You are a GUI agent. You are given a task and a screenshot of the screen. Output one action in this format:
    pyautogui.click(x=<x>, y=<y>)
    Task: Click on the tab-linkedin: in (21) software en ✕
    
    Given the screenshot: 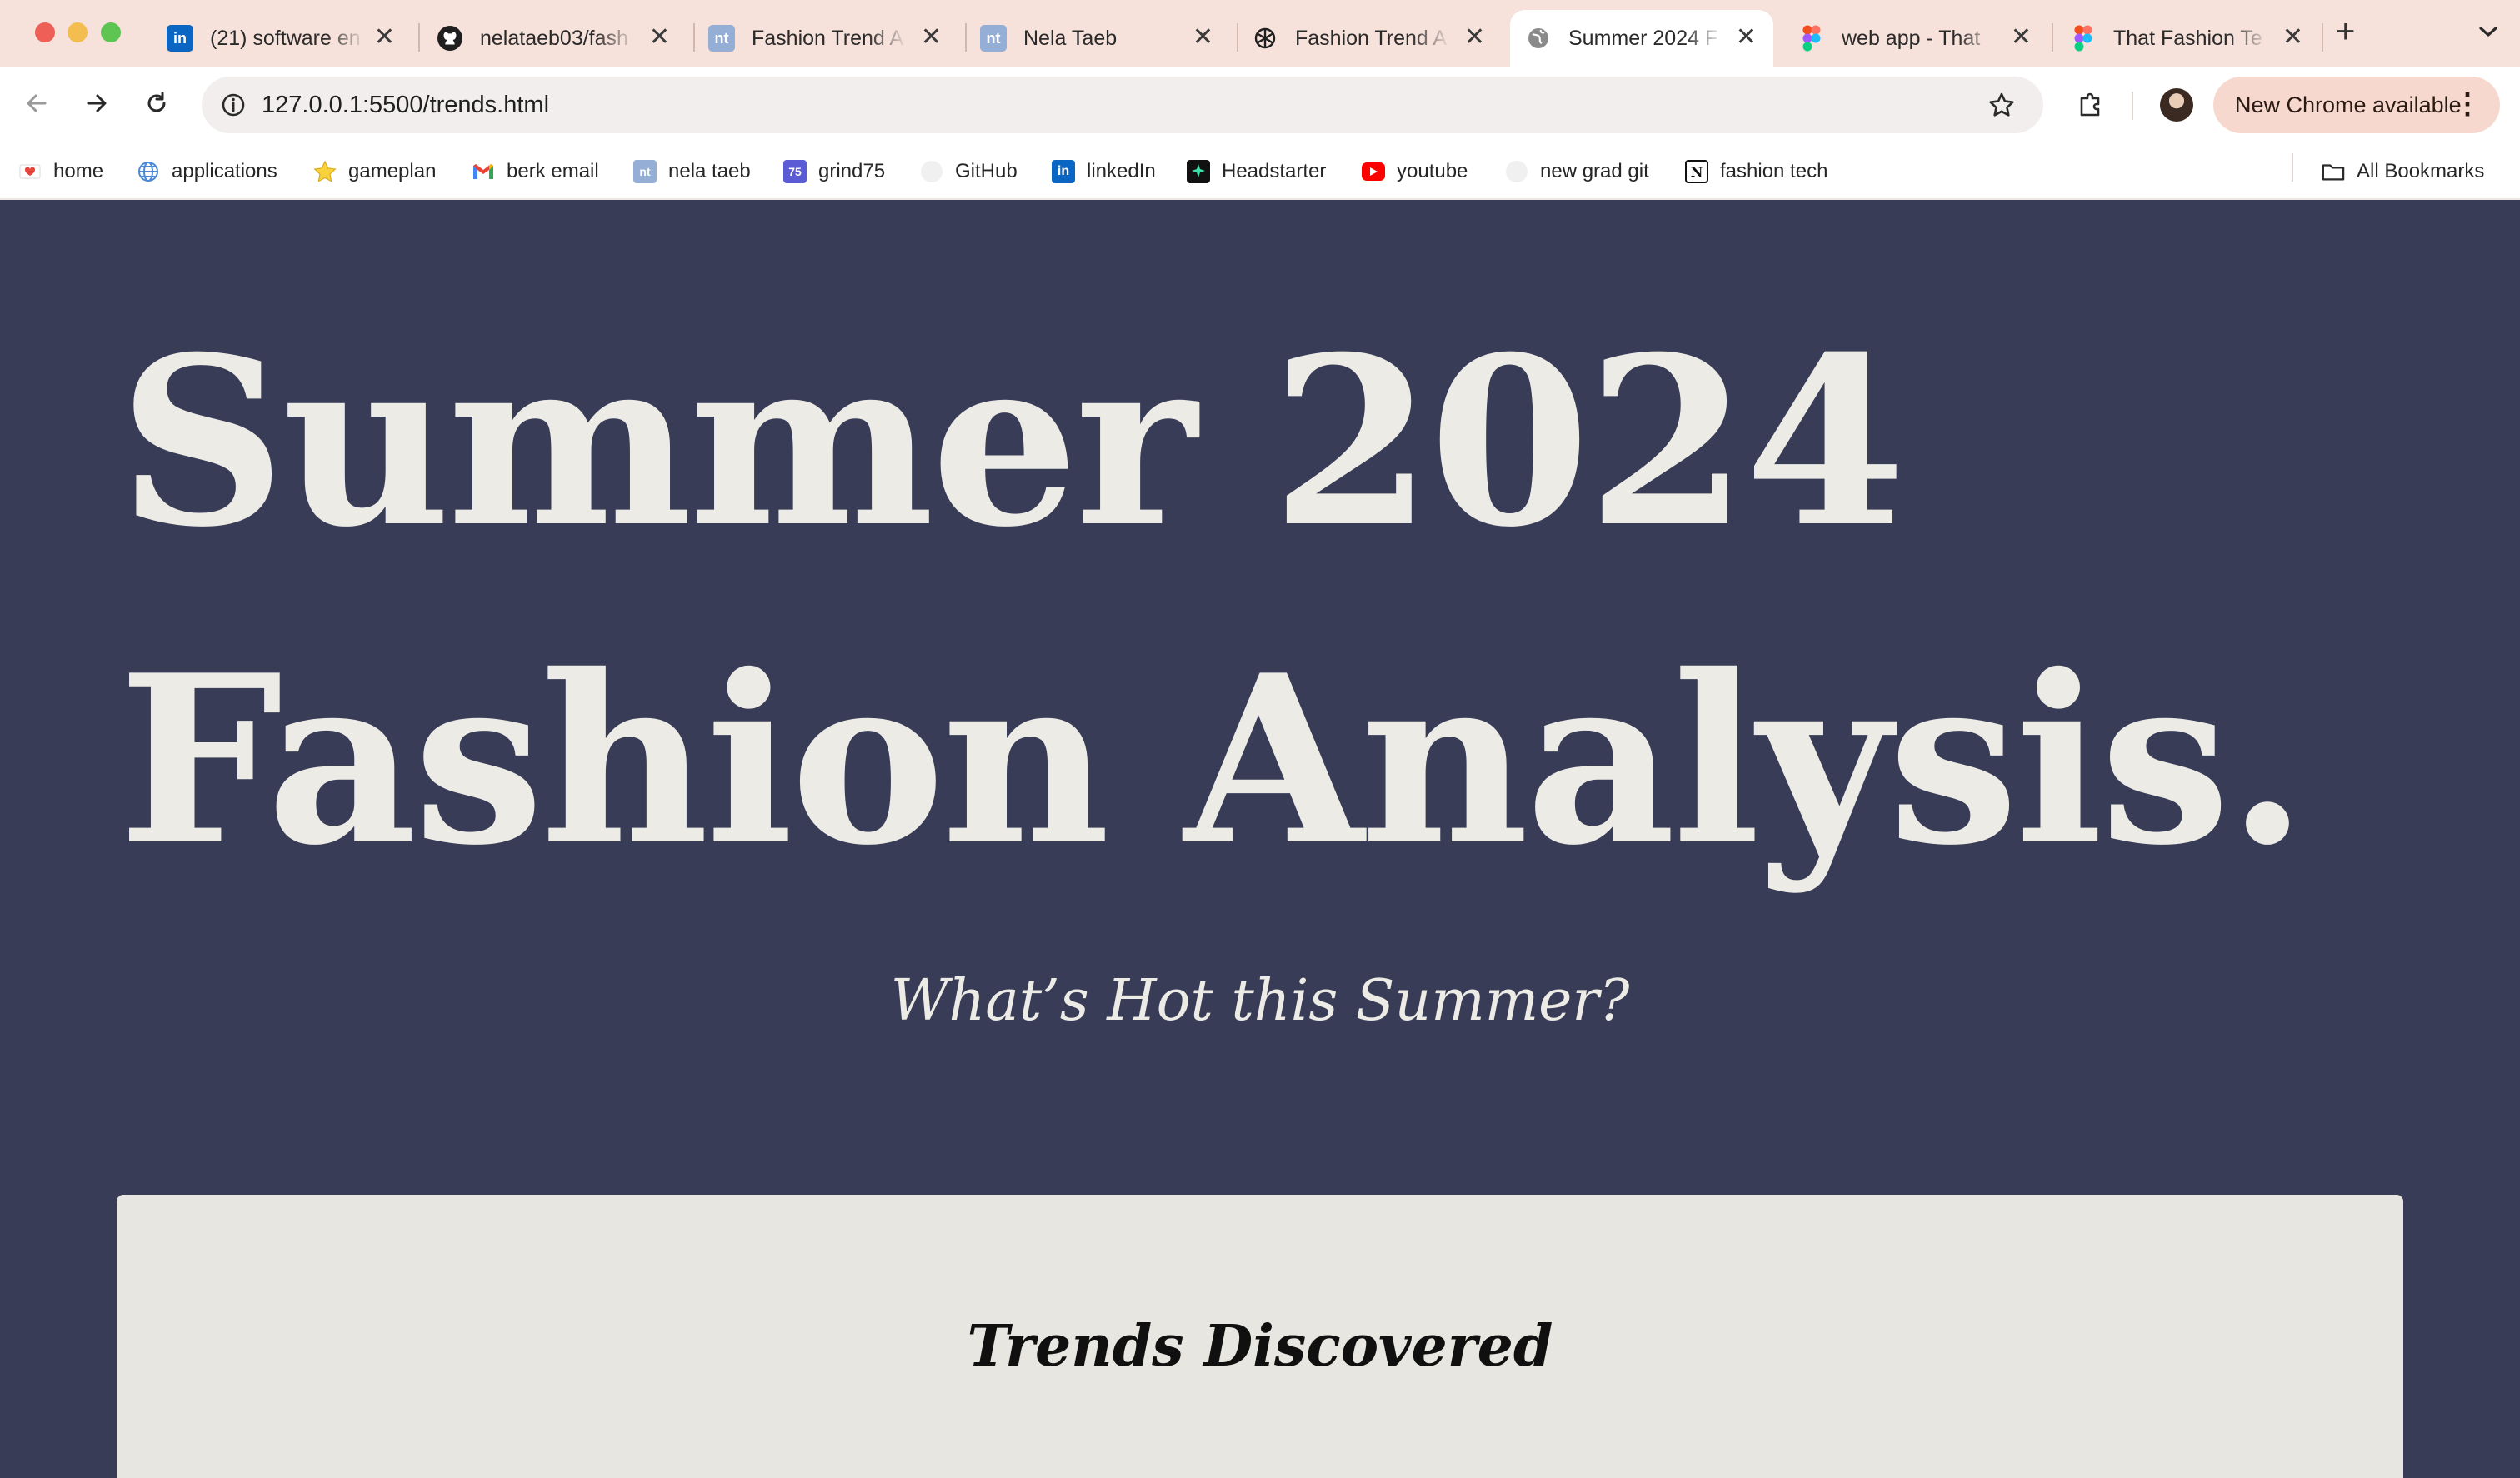 What is the action you would take?
    pyautogui.click(x=289, y=38)
    